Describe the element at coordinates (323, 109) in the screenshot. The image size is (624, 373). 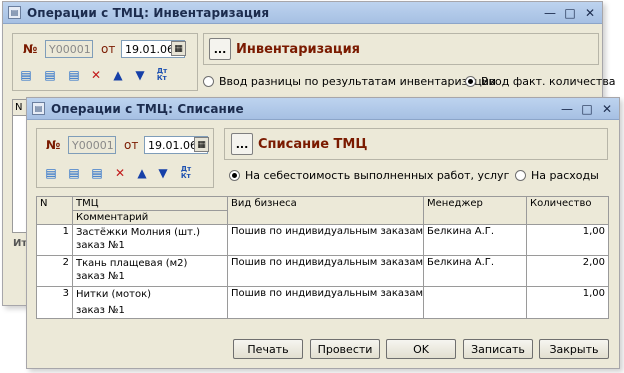
I see `writeoff-titlebar: ▤ Операции с ТМЦ: Списание — □ ✕` at that location.